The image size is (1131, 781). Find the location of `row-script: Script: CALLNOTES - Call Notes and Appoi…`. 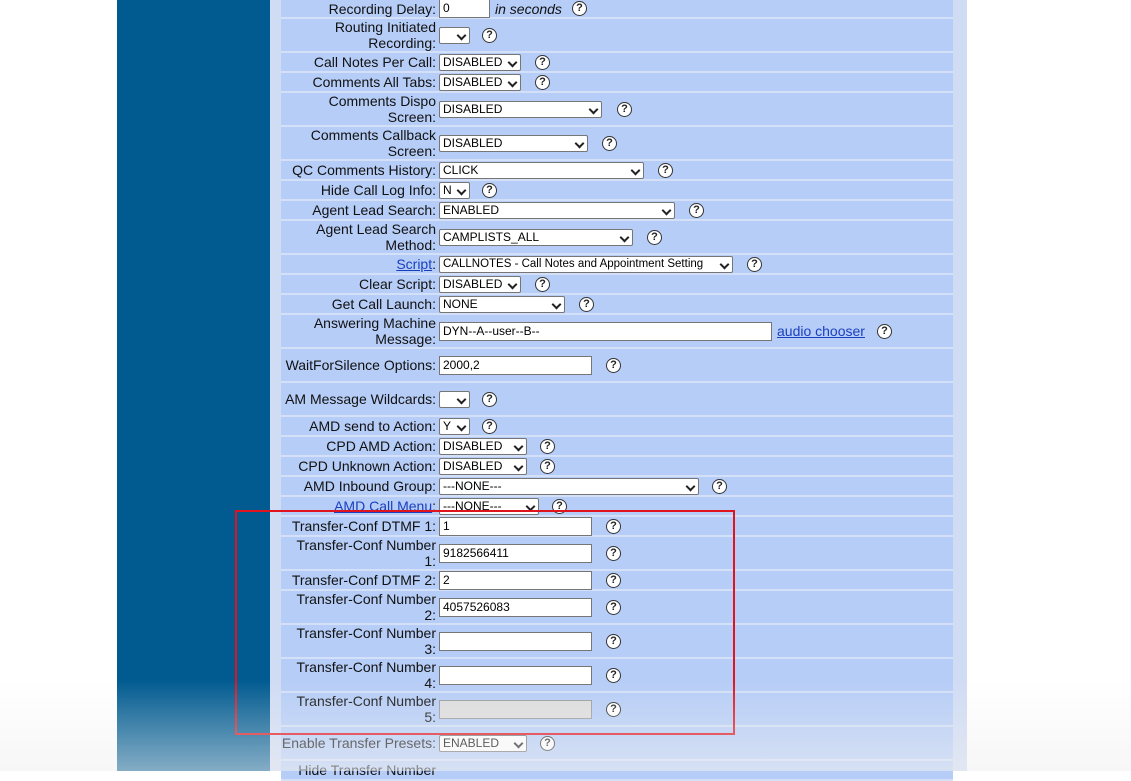

row-script: Script: CALLNOTES - Call Notes and Appoi… is located at coordinates (617, 265).